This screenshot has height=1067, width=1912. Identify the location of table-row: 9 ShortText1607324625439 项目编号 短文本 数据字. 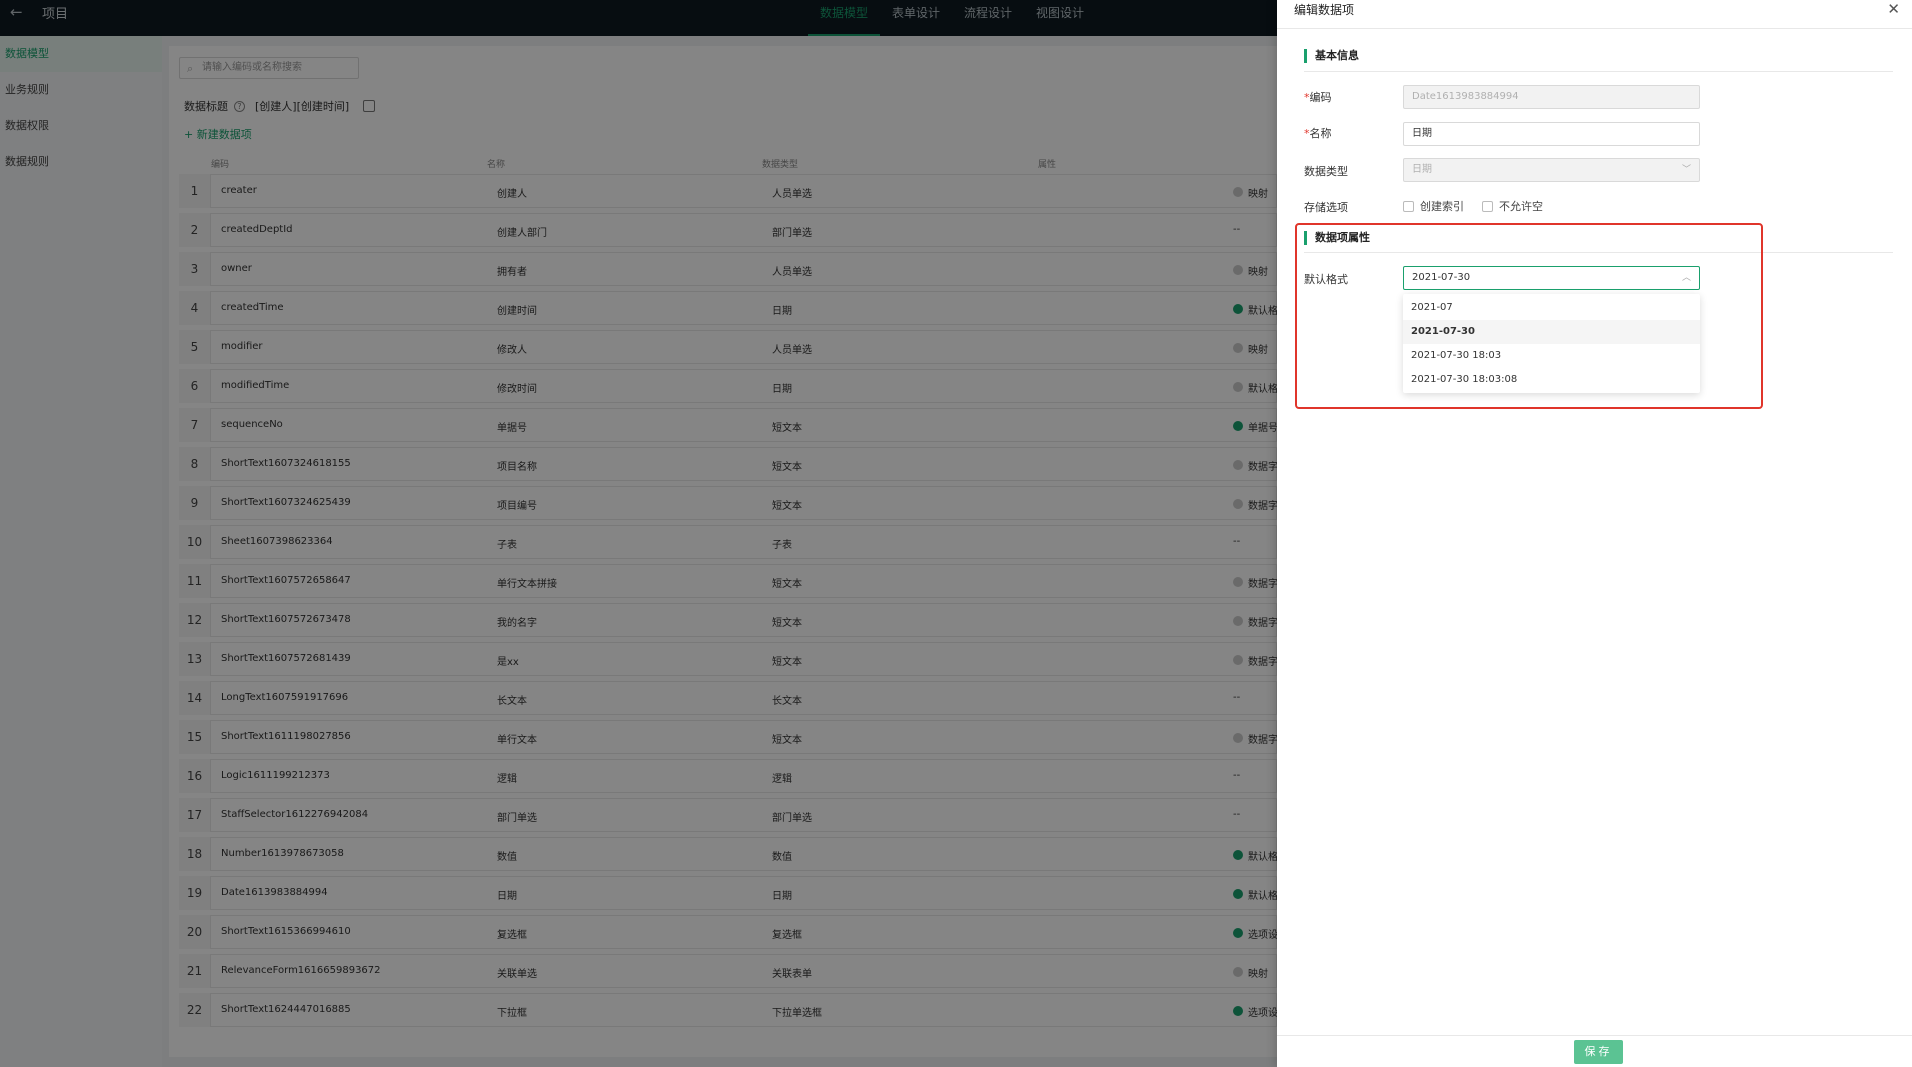
(728, 504).